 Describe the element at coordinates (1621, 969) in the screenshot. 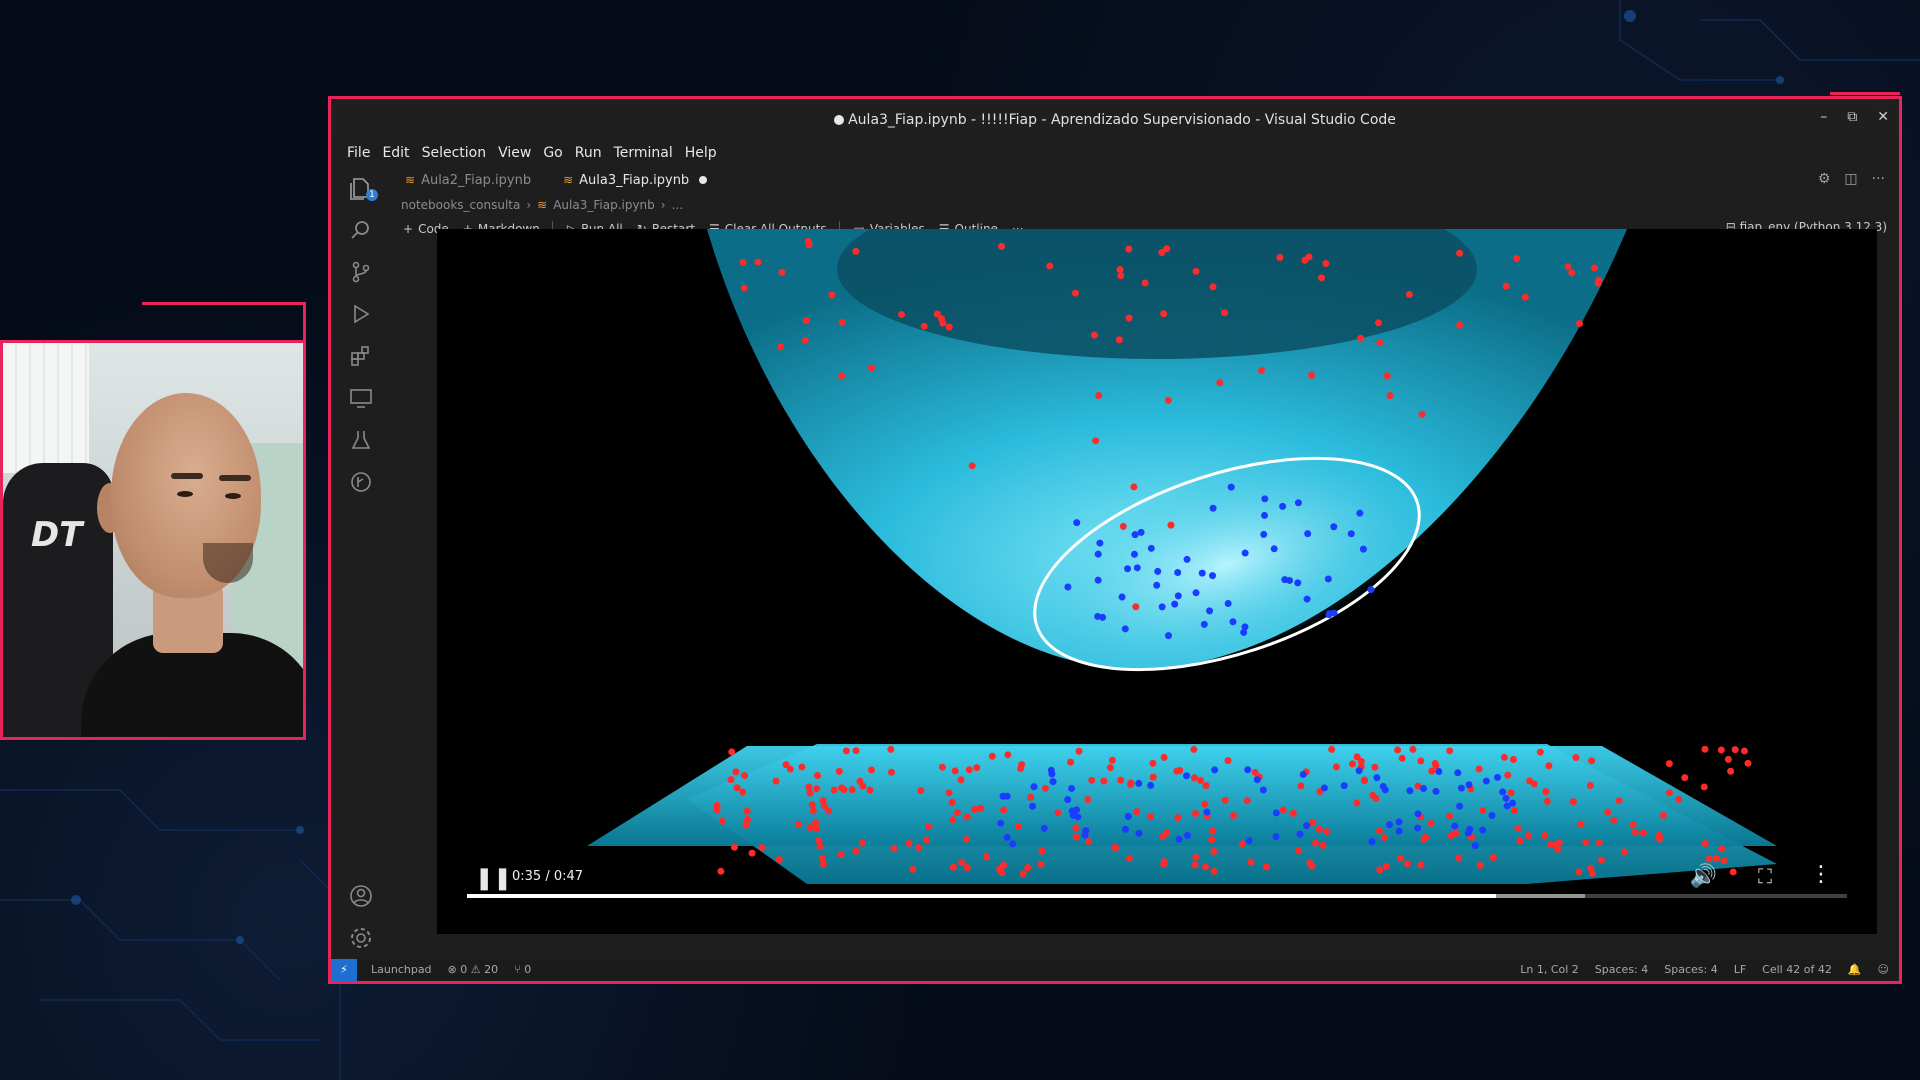

I see `indentation-1: Spaces: 4` at that location.